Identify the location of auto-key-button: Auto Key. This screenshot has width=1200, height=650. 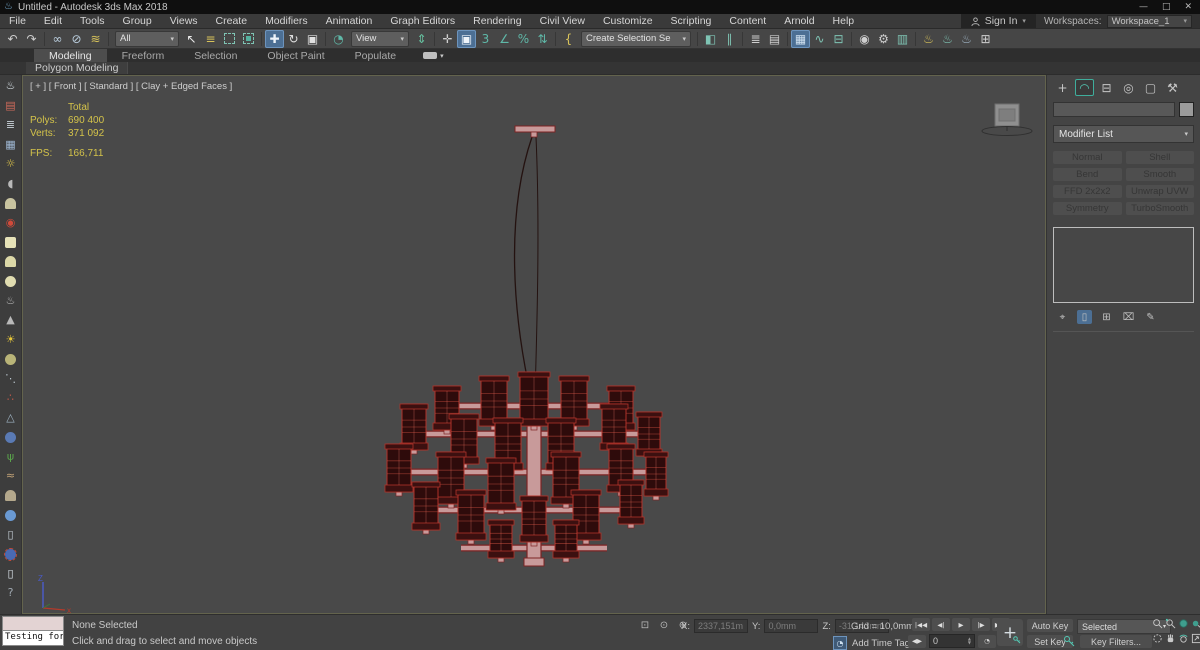
(1050, 625).